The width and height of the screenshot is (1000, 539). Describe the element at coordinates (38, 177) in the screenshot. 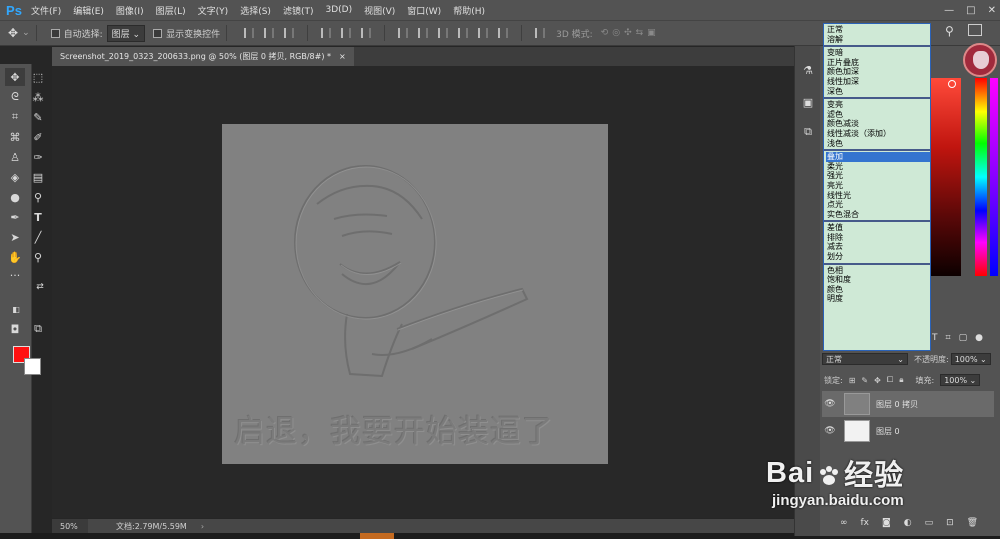

I see `gradient-tool-icon: ▤` at that location.